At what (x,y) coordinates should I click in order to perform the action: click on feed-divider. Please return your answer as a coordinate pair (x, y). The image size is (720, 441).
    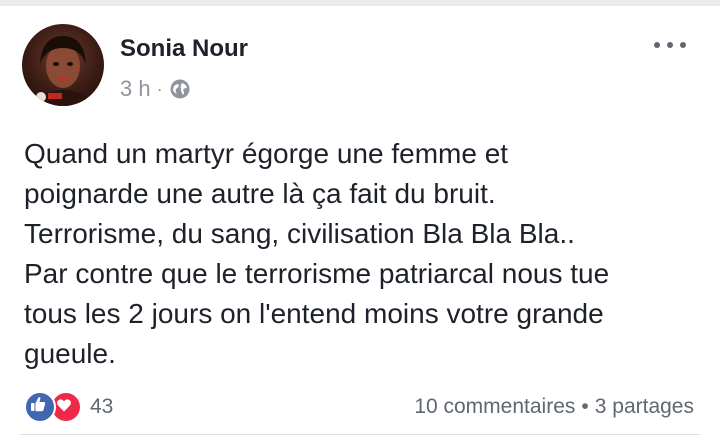
    Looking at the image, I should click on (360, 3).